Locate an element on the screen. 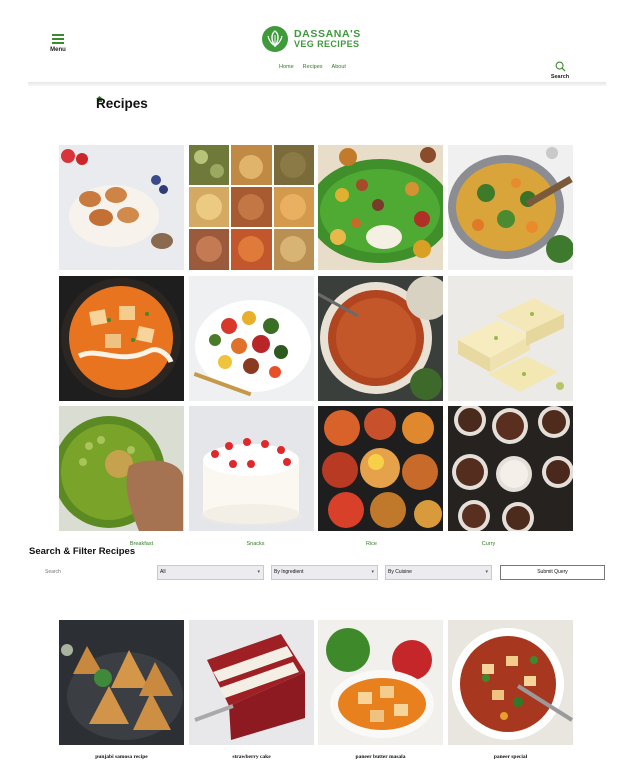 This screenshot has width=622, height=766. recipe-image-paneer-special is located at coordinates (510, 682).